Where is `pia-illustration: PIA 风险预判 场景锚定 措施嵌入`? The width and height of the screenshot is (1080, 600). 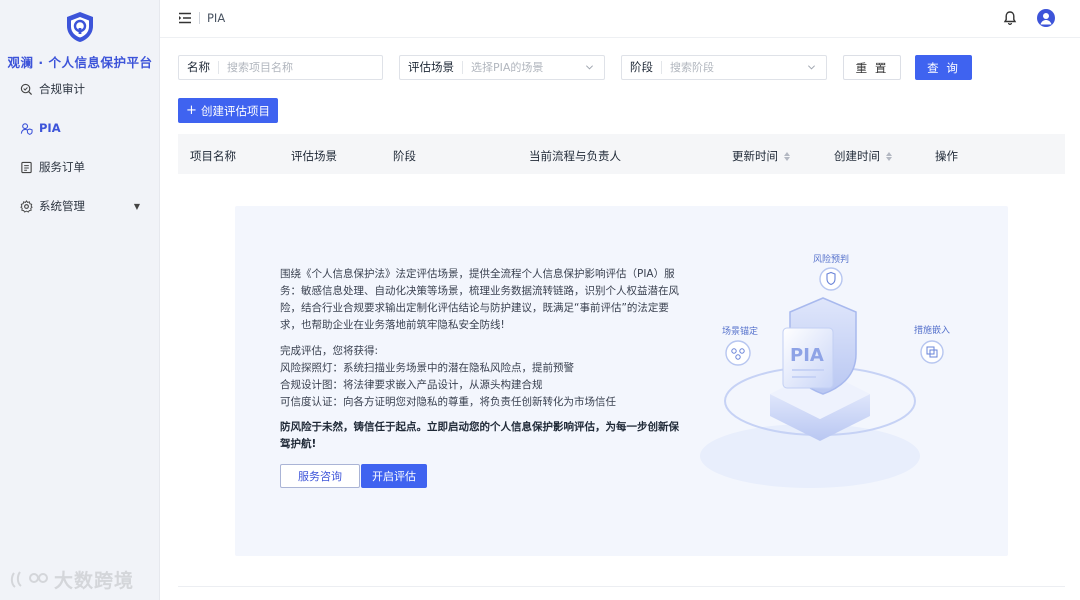 pia-illustration: PIA 风险预判 场景锚定 措施嵌入 is located at coordinates (850, 386).